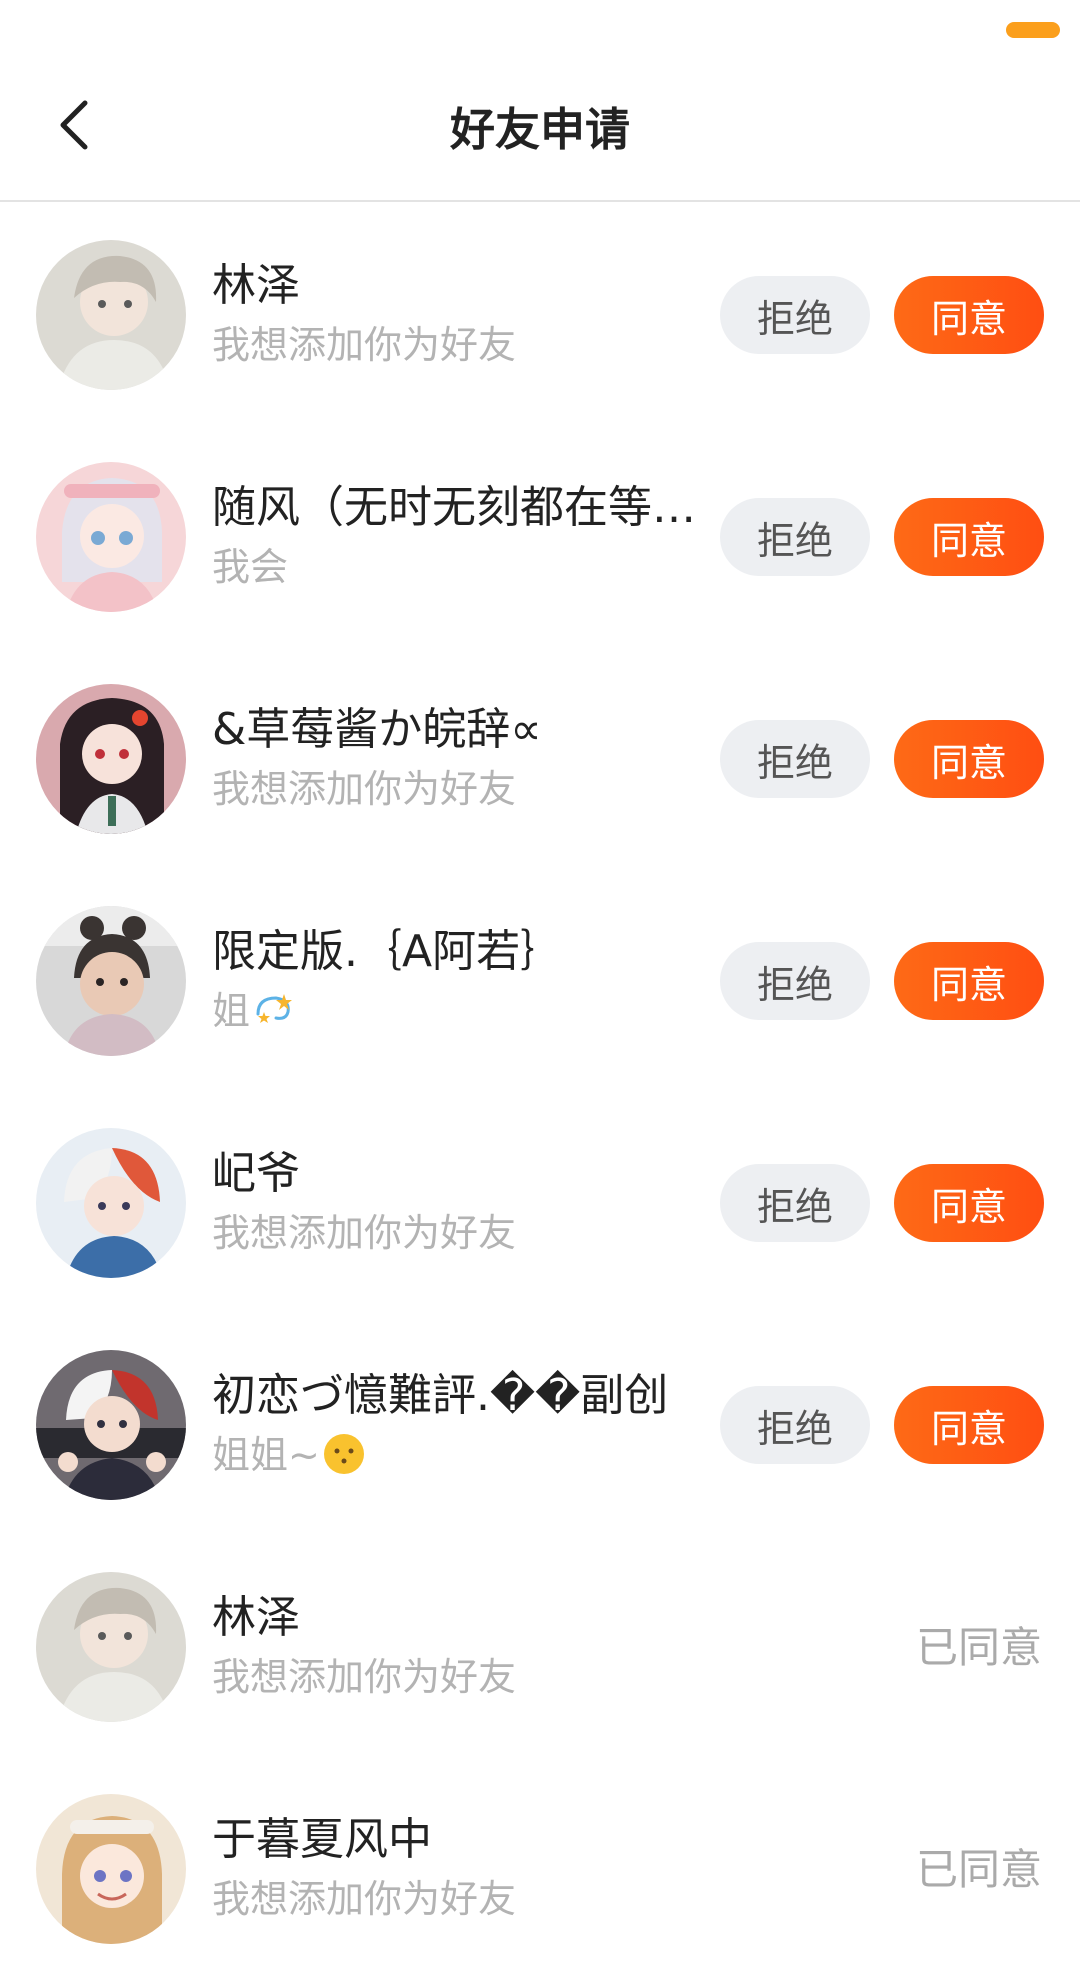 Image resolution: width=1080 pixels, height=1980 pixels. What do you see at coordinates (343, 1454) in the screenshot?
I see `smiley-face-icon` at bounding box center [343, 1454].